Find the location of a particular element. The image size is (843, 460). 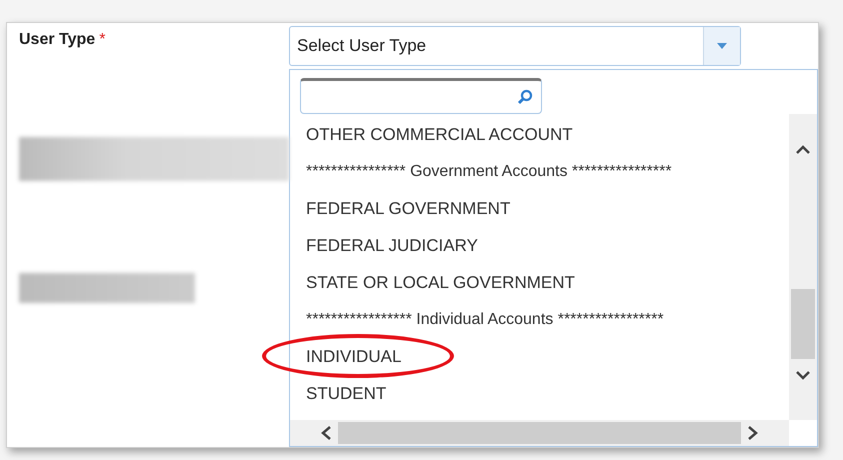

dropdown-option: STUDENT is located at coordinates (342, 393).